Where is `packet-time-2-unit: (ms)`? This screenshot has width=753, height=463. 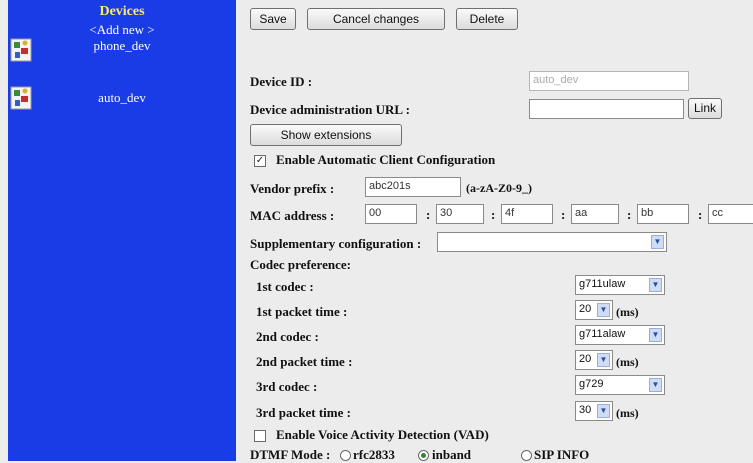 packet-time-2-unit: (ms) is located at coordinates (627, 362).